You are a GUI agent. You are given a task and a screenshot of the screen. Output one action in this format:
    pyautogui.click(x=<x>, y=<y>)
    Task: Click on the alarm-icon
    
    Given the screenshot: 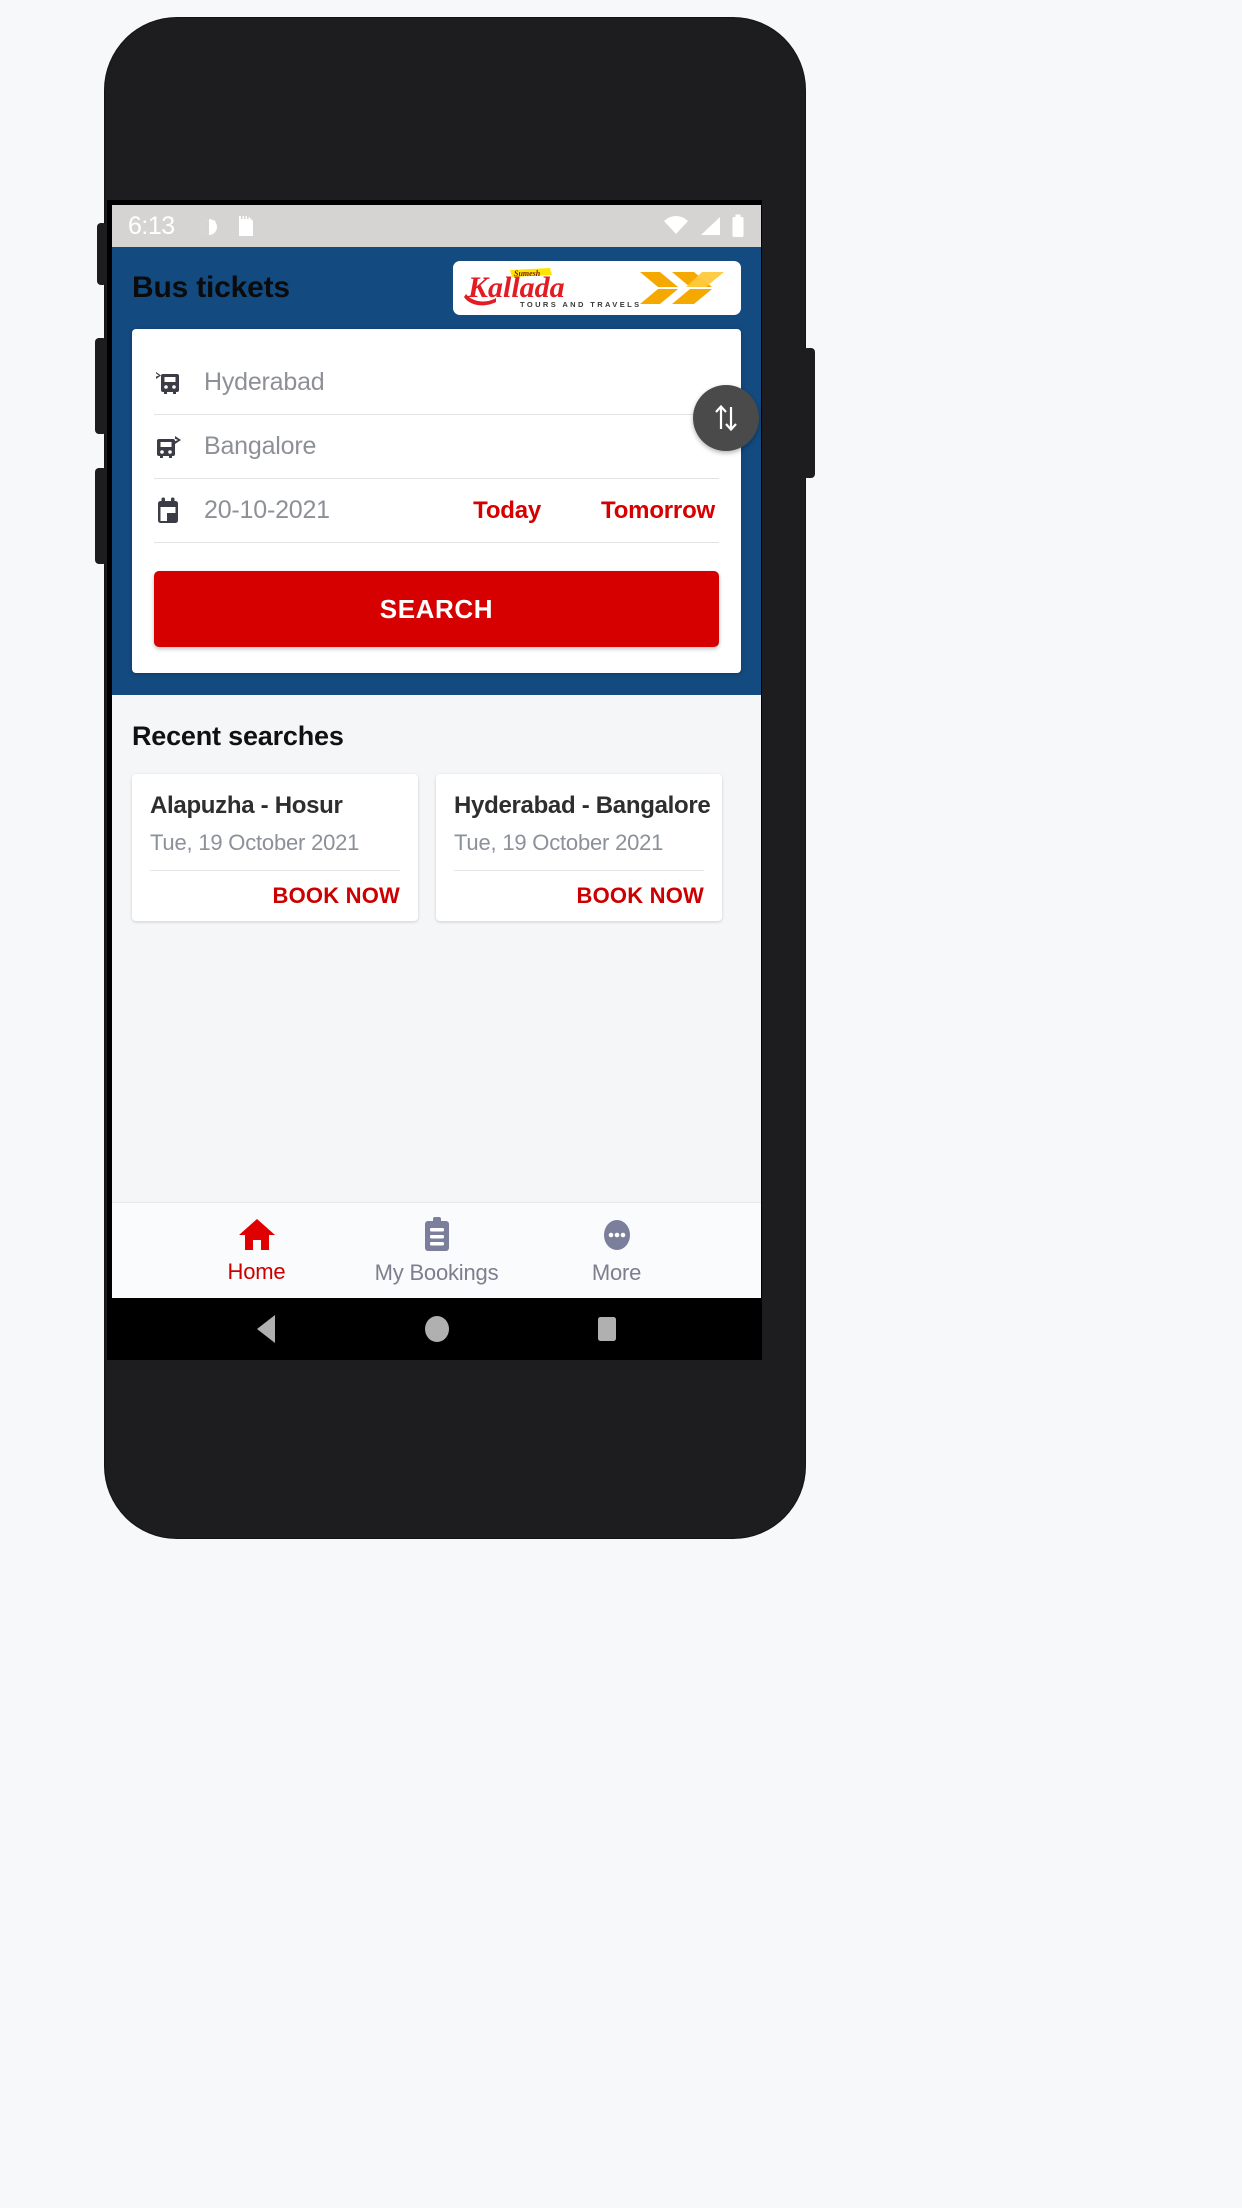 What is the action you would take?
    pyautogui.click(x=209, y=226)
    